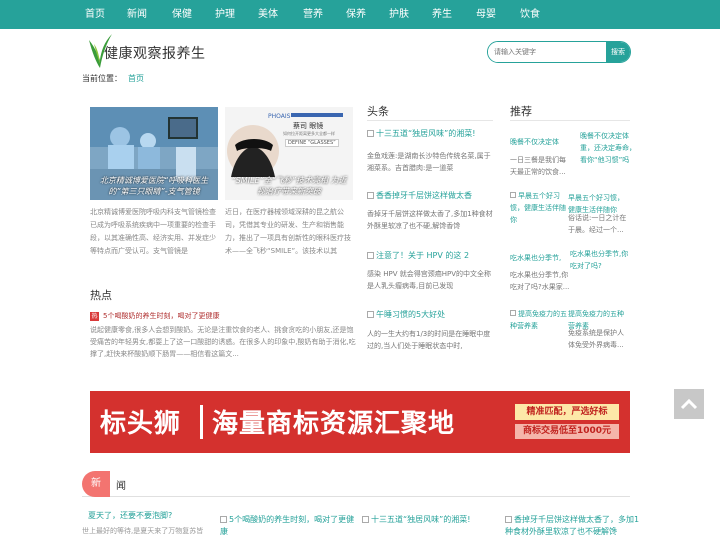 This screenshot has height=540, width=720. I want to click on recommend-title: 提高免疫力的五种营养素, so click(538, 320).